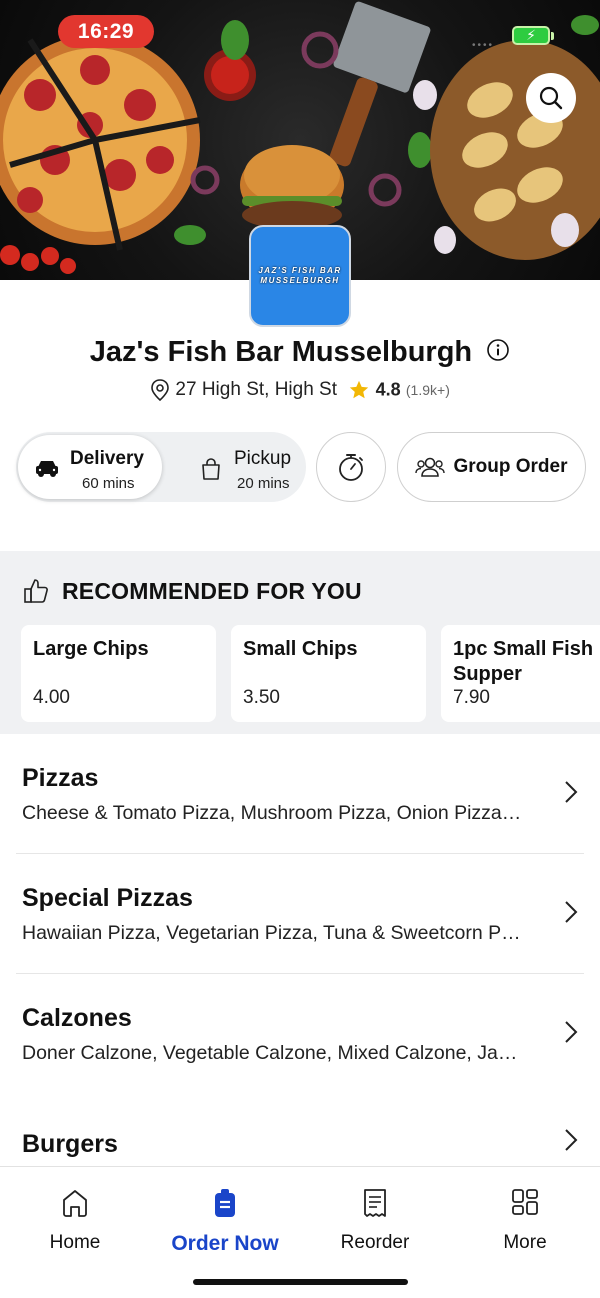 The image size is (600, 1298). What do you see at coordinates (75, 1203) in the screenshot?
I see `home-icon` at bounding box center [75, 1203].